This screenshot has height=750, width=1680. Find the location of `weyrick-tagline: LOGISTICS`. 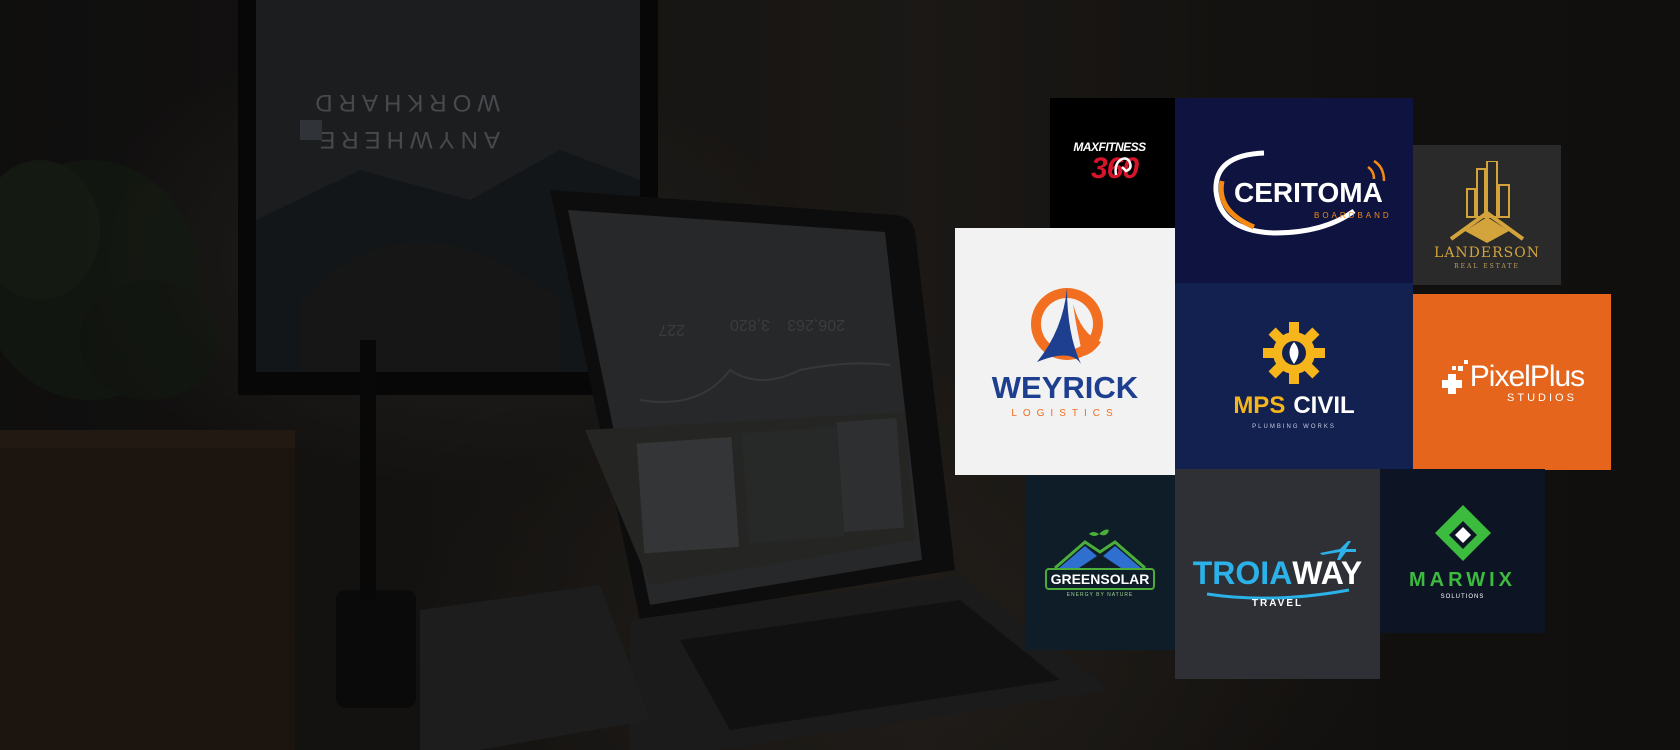

weyrick-tagline: LOGISTICS is located at coordinates (1065, 413).